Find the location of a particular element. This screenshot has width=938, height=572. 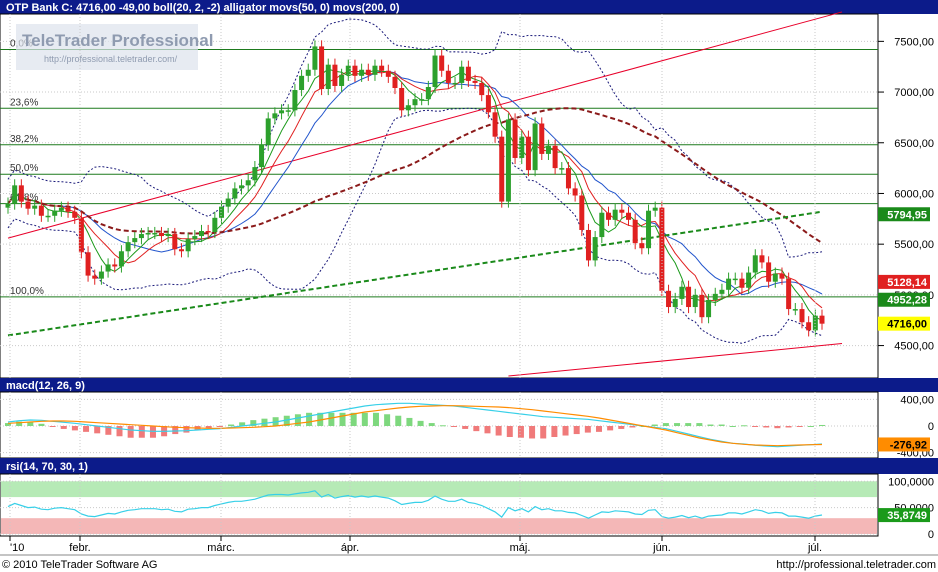

rsi-y-axis: 100,000050,0000035,8749 is located at coordinates (906, 508).